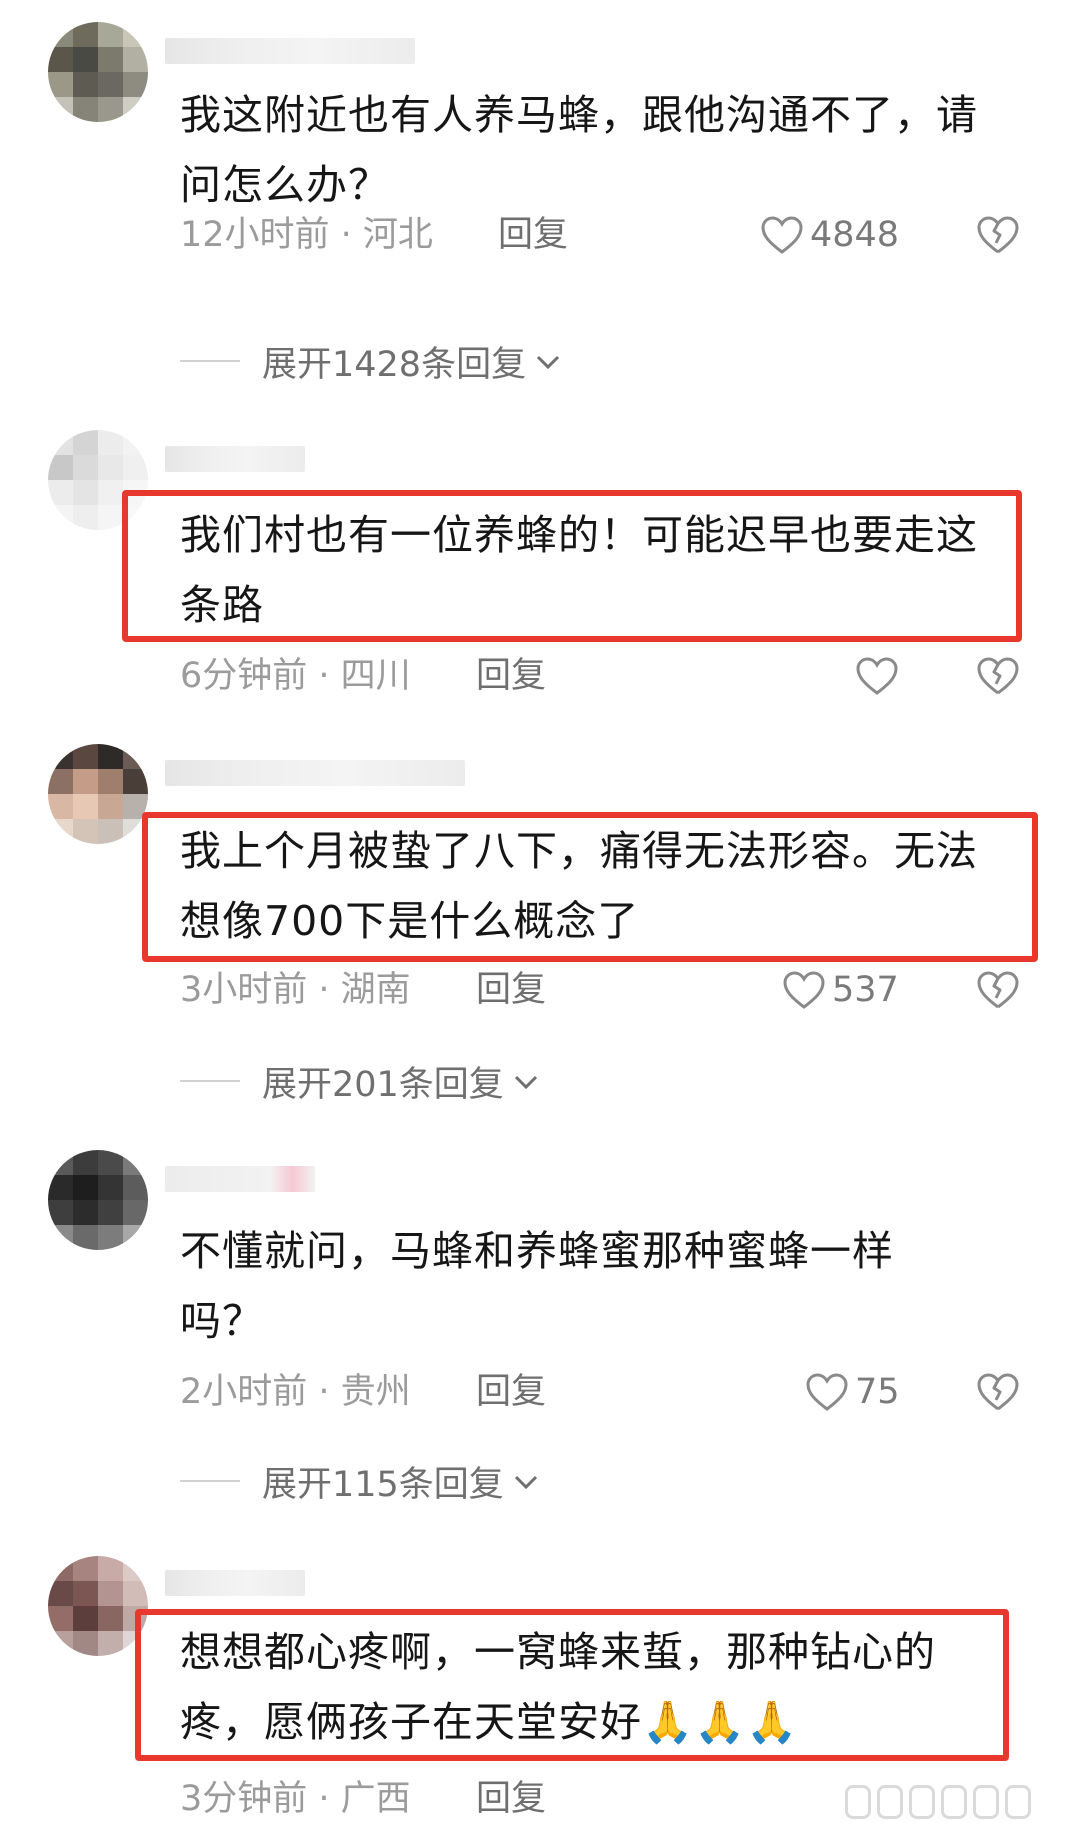 The image size is (1080, 1837). I want to click on comment-text: 我上个月被蛰了八下，痛得无法形容。无法想像700下是什么概念了, so click(579, 886).